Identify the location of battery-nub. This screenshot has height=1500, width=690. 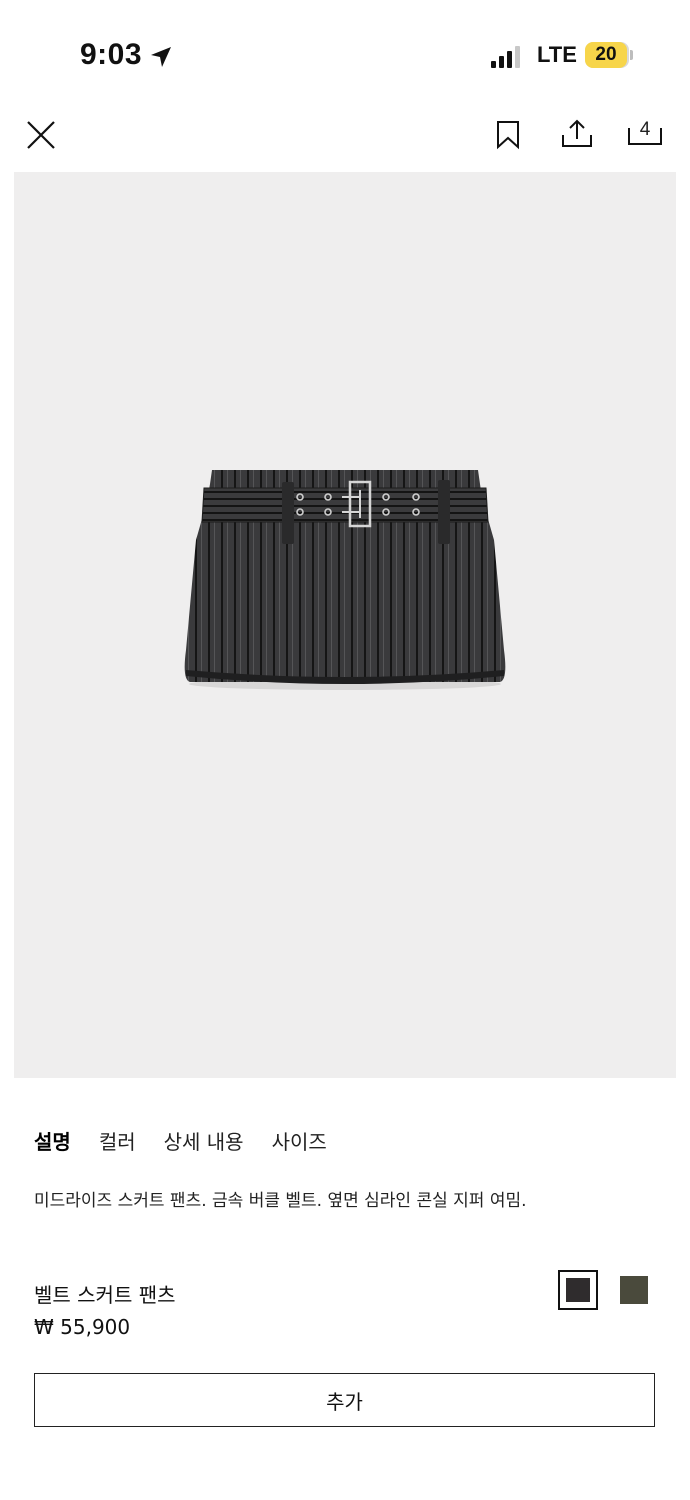
(631, 55).